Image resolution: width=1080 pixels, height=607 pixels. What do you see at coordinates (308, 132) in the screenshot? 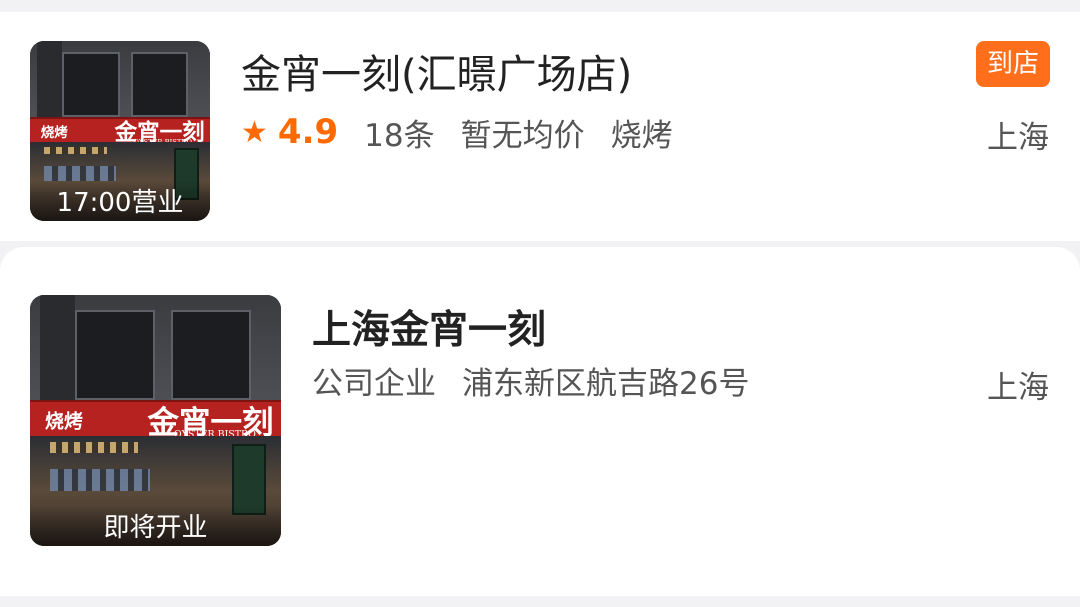
I see `rating-value: 4.9` at bounding box center [308, 132].